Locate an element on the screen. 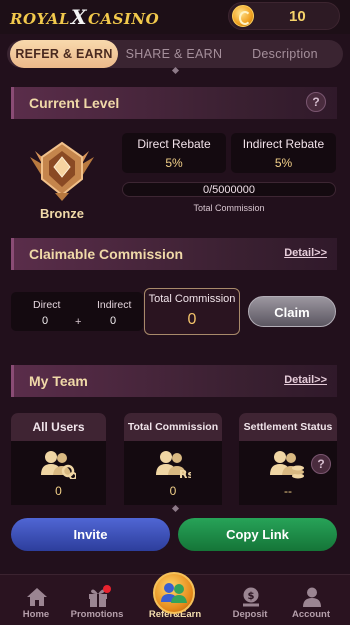 This screenshot has width=350, height=625. refer-earn-people-icon is located at coordinates (174, 593).